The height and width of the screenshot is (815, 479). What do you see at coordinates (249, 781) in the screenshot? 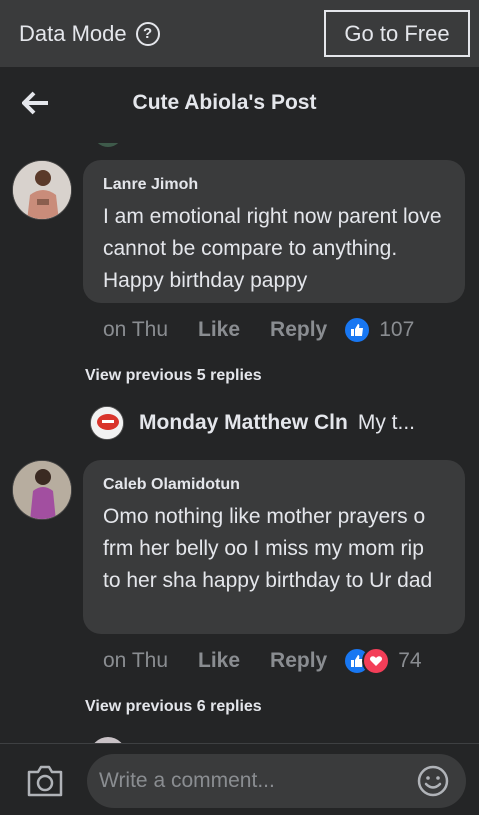
I see `comment-input` at bounding box center [249, 781].